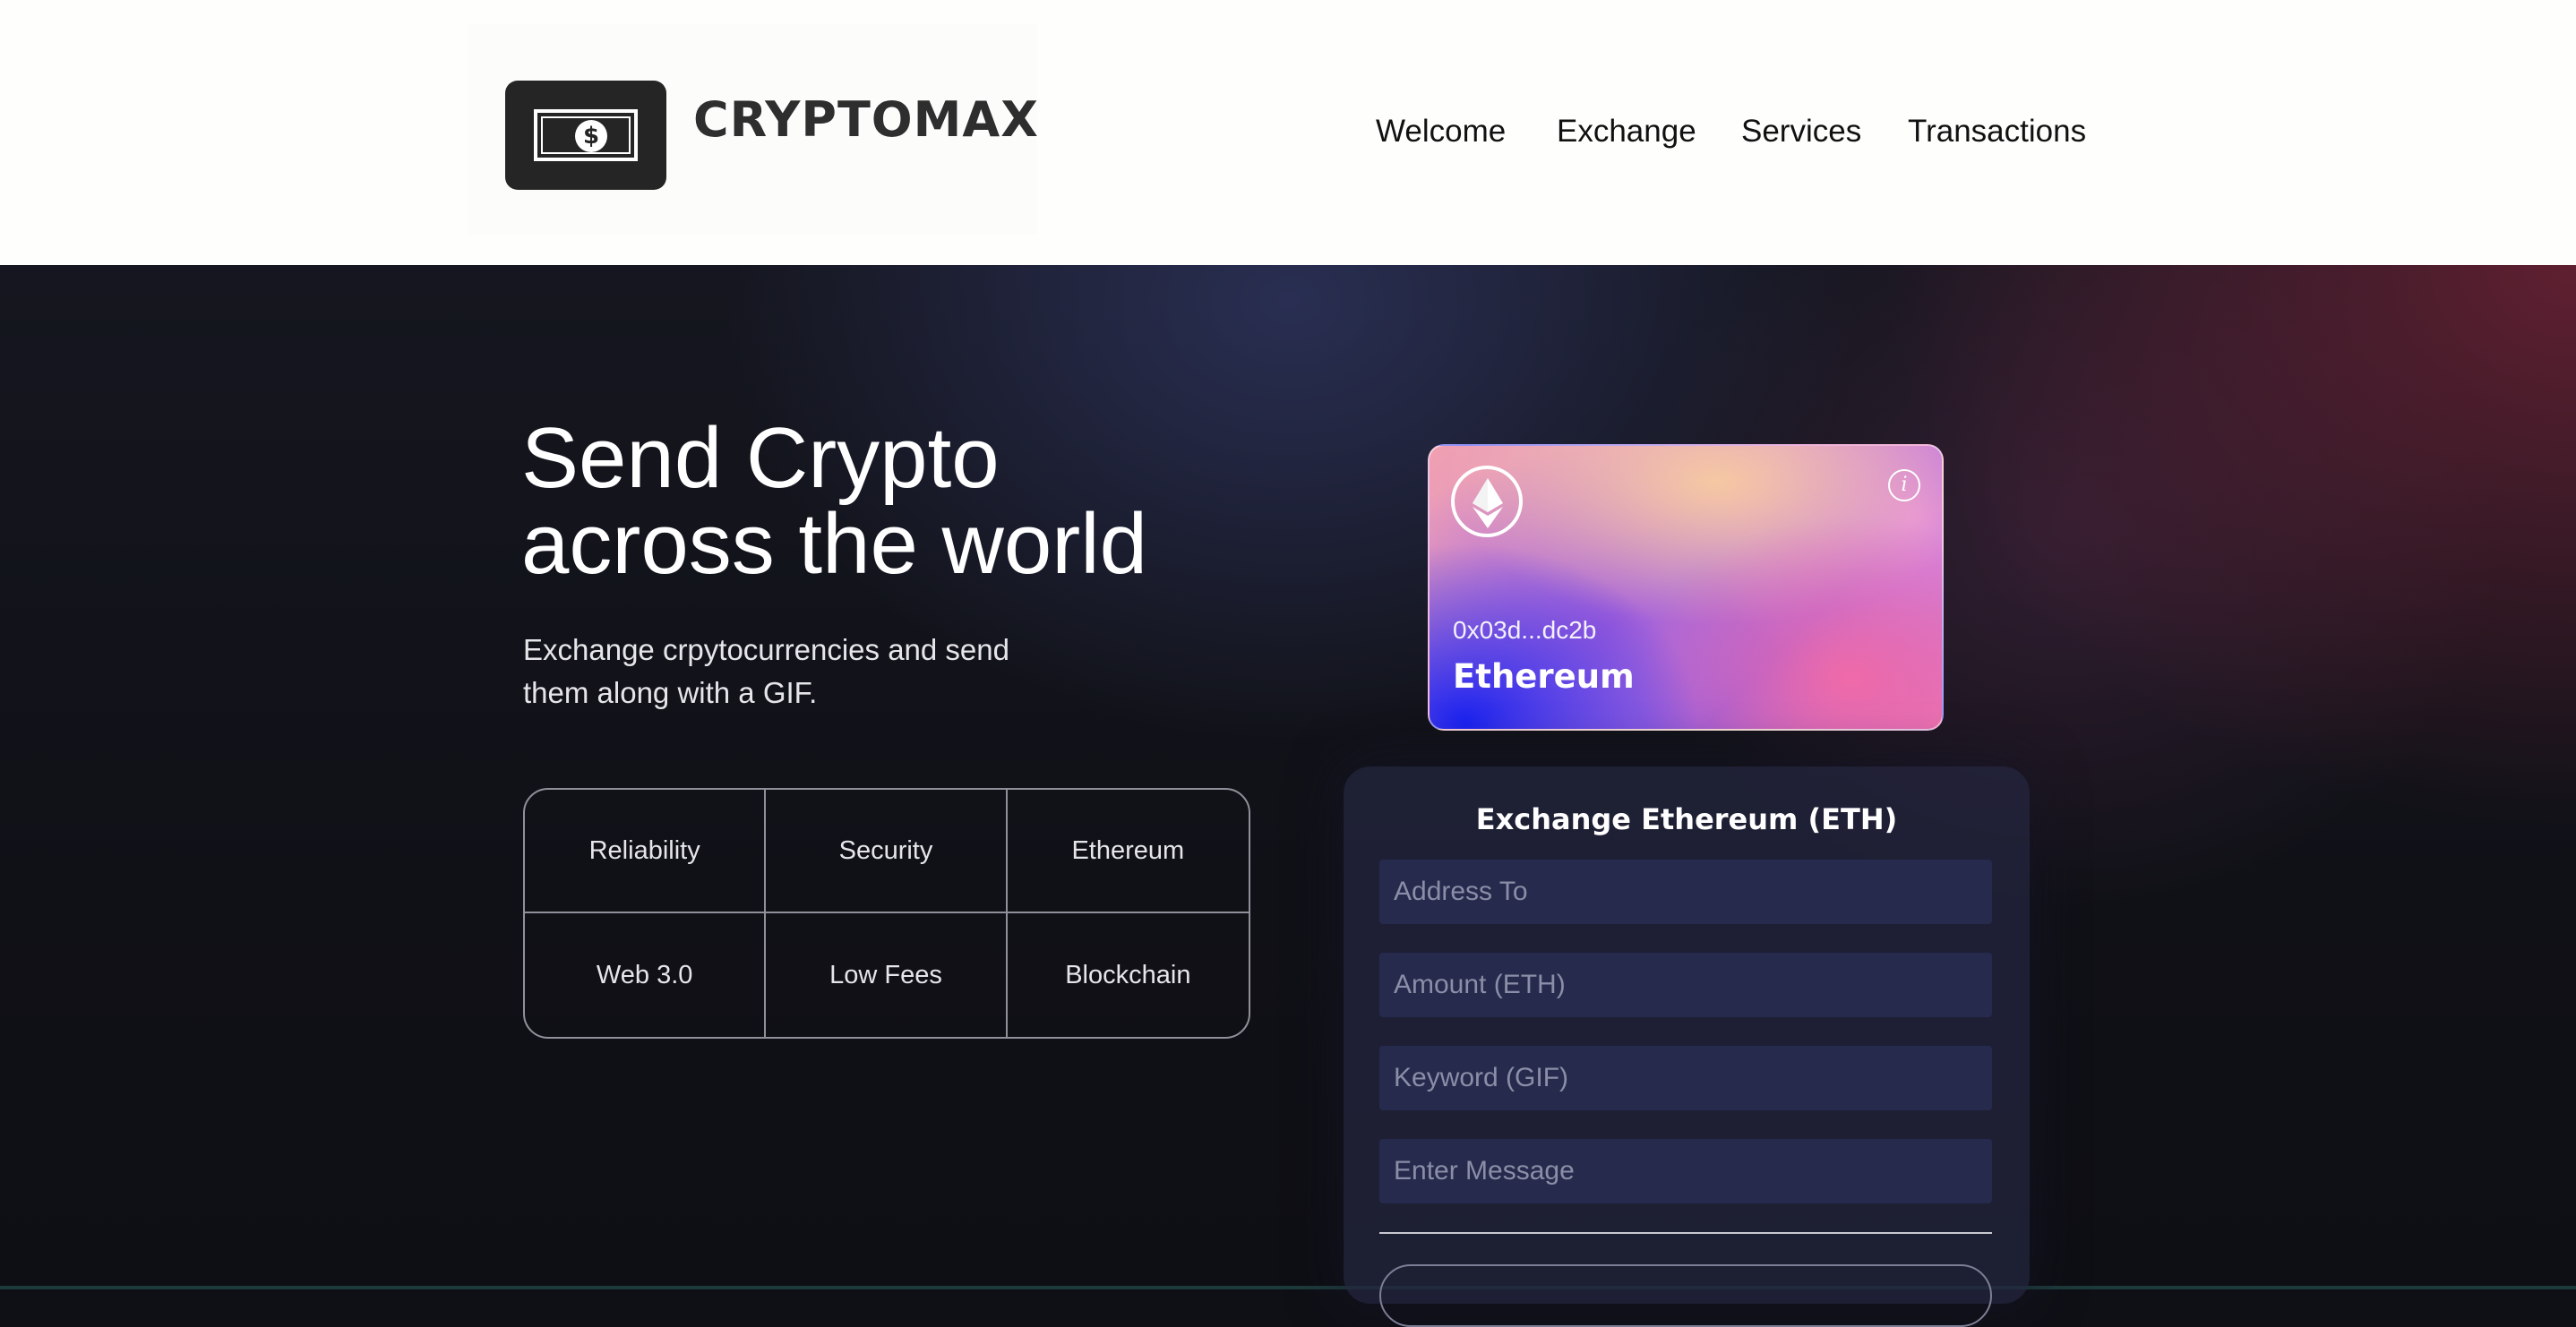 The width and height of the screenshot is (2576, 1327). What do you see at coordinates (1904, 485) in the screenshot?
I see `info-icon: i` at bounding box center [1904, 485].